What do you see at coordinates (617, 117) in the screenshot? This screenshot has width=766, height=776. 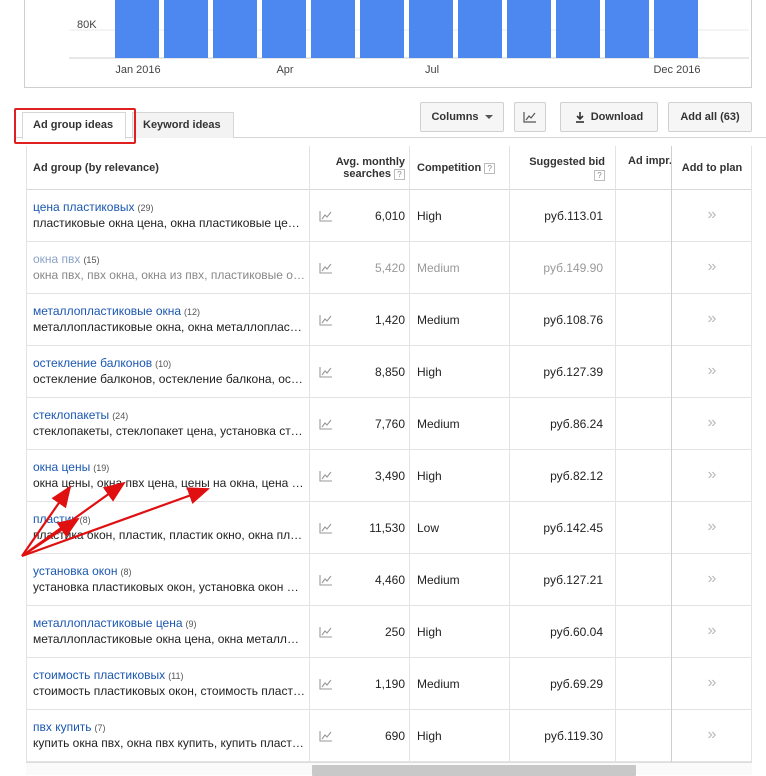 I see `download-button-label: Download` at bounding box center [617, 117].